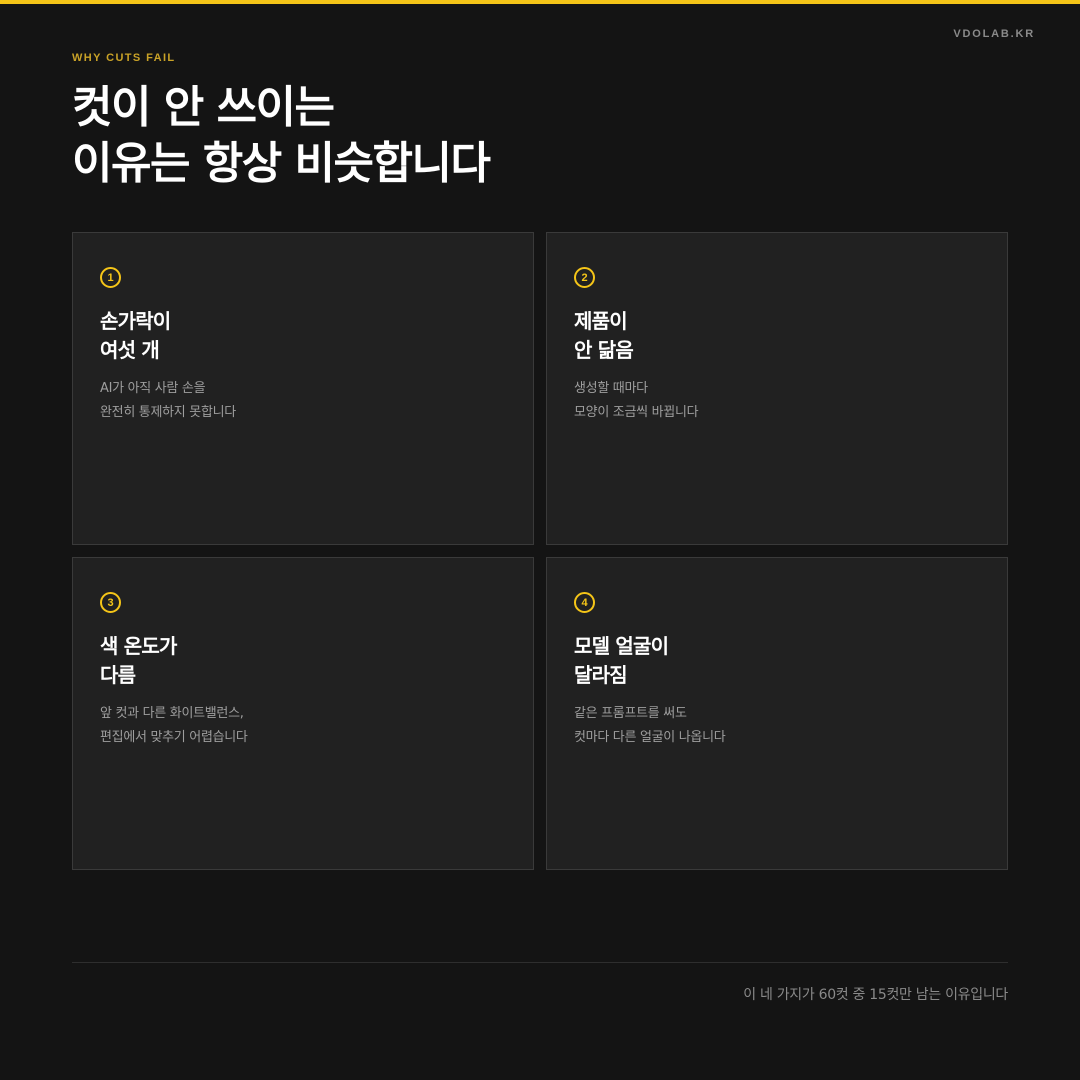 The image size is (1080, 1080). What do you see at coordinates (203, 107) in the screenshot?
I see `page-title-line-1: 컷이 안 쓰이는` at bounding box center [203, 107].